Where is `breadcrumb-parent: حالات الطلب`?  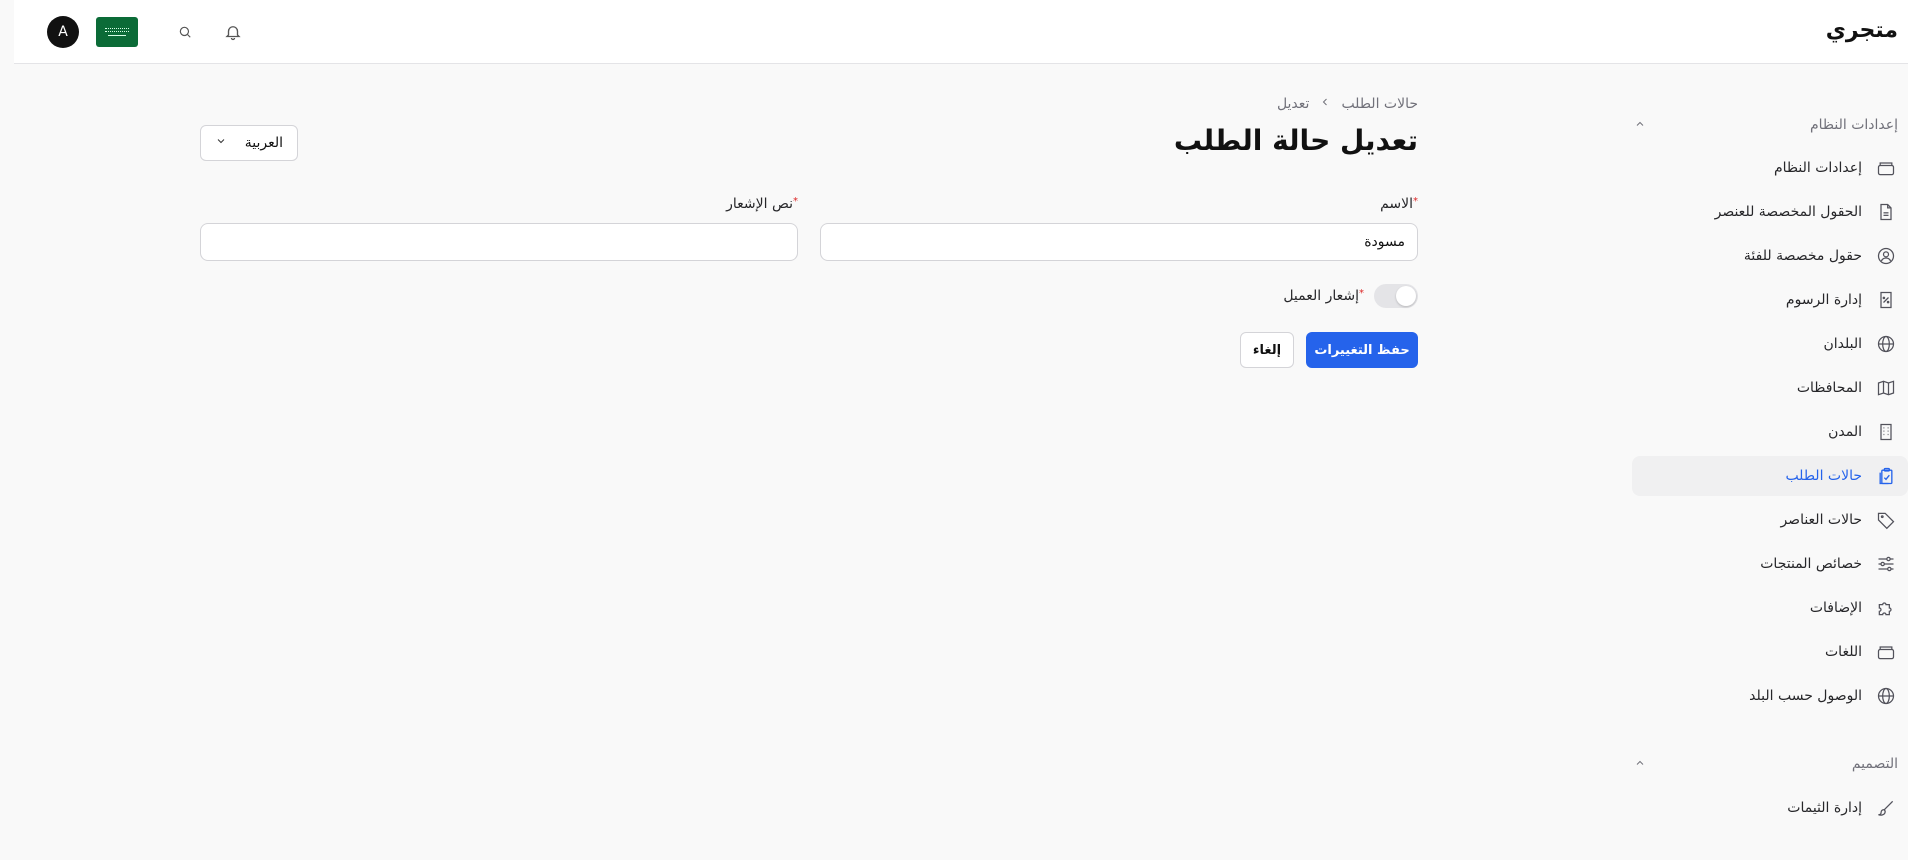 breadcrumb-parent: حالات الطلب is located at coordinates (1379, 104).